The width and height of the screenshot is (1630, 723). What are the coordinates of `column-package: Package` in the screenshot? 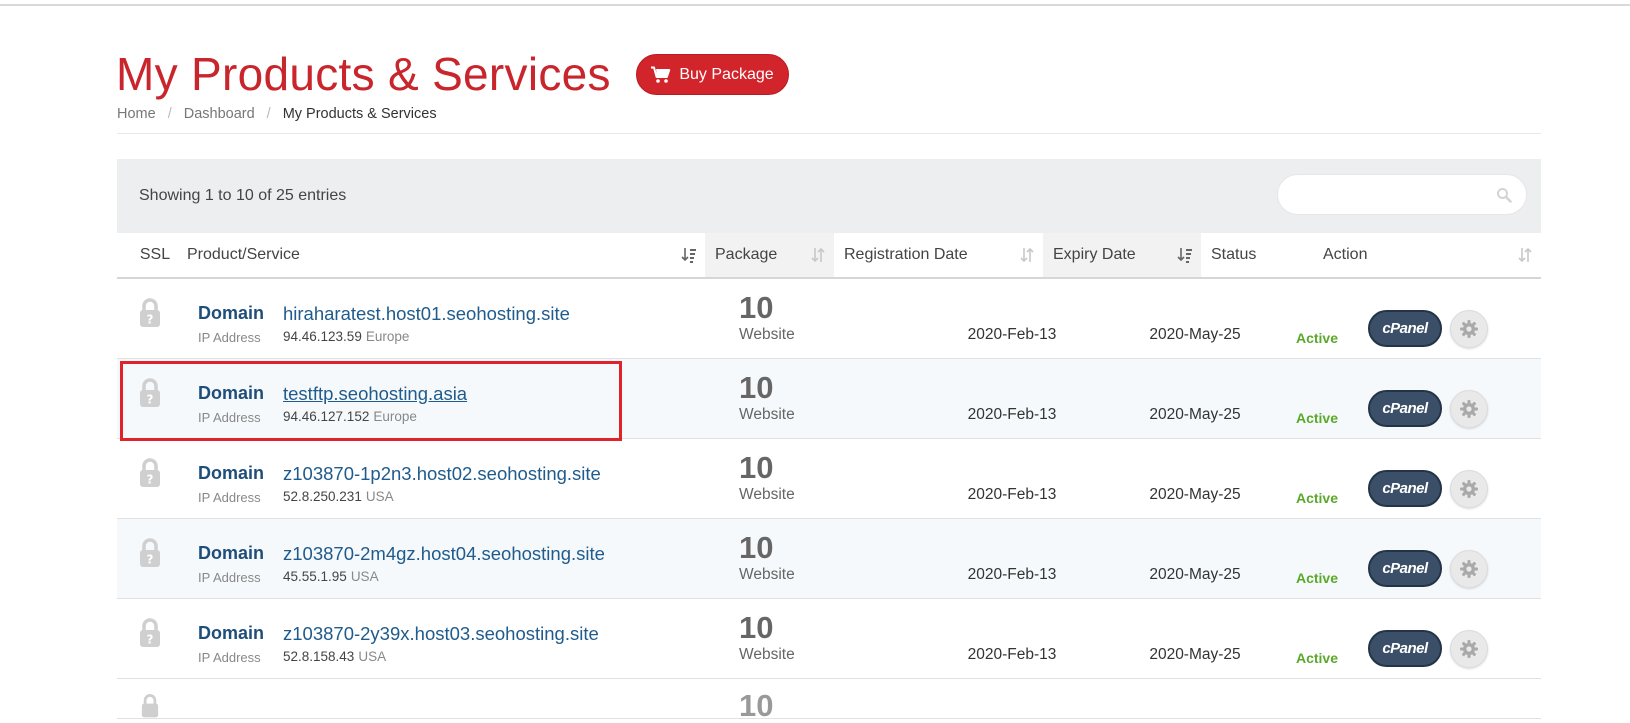 It's located at (769, 255).